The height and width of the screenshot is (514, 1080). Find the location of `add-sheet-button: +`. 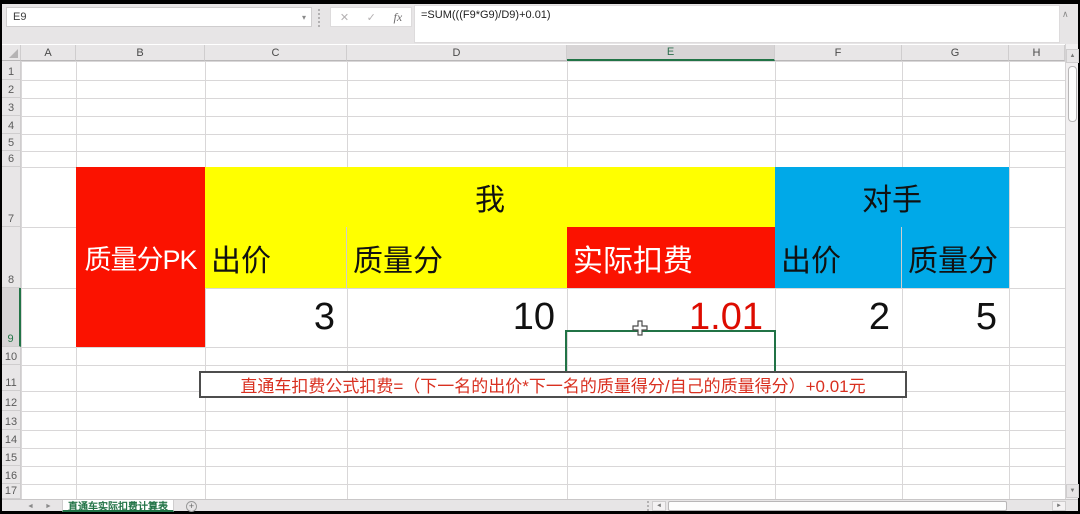

add-sheet-button: + is located at coordinates (191, 506).